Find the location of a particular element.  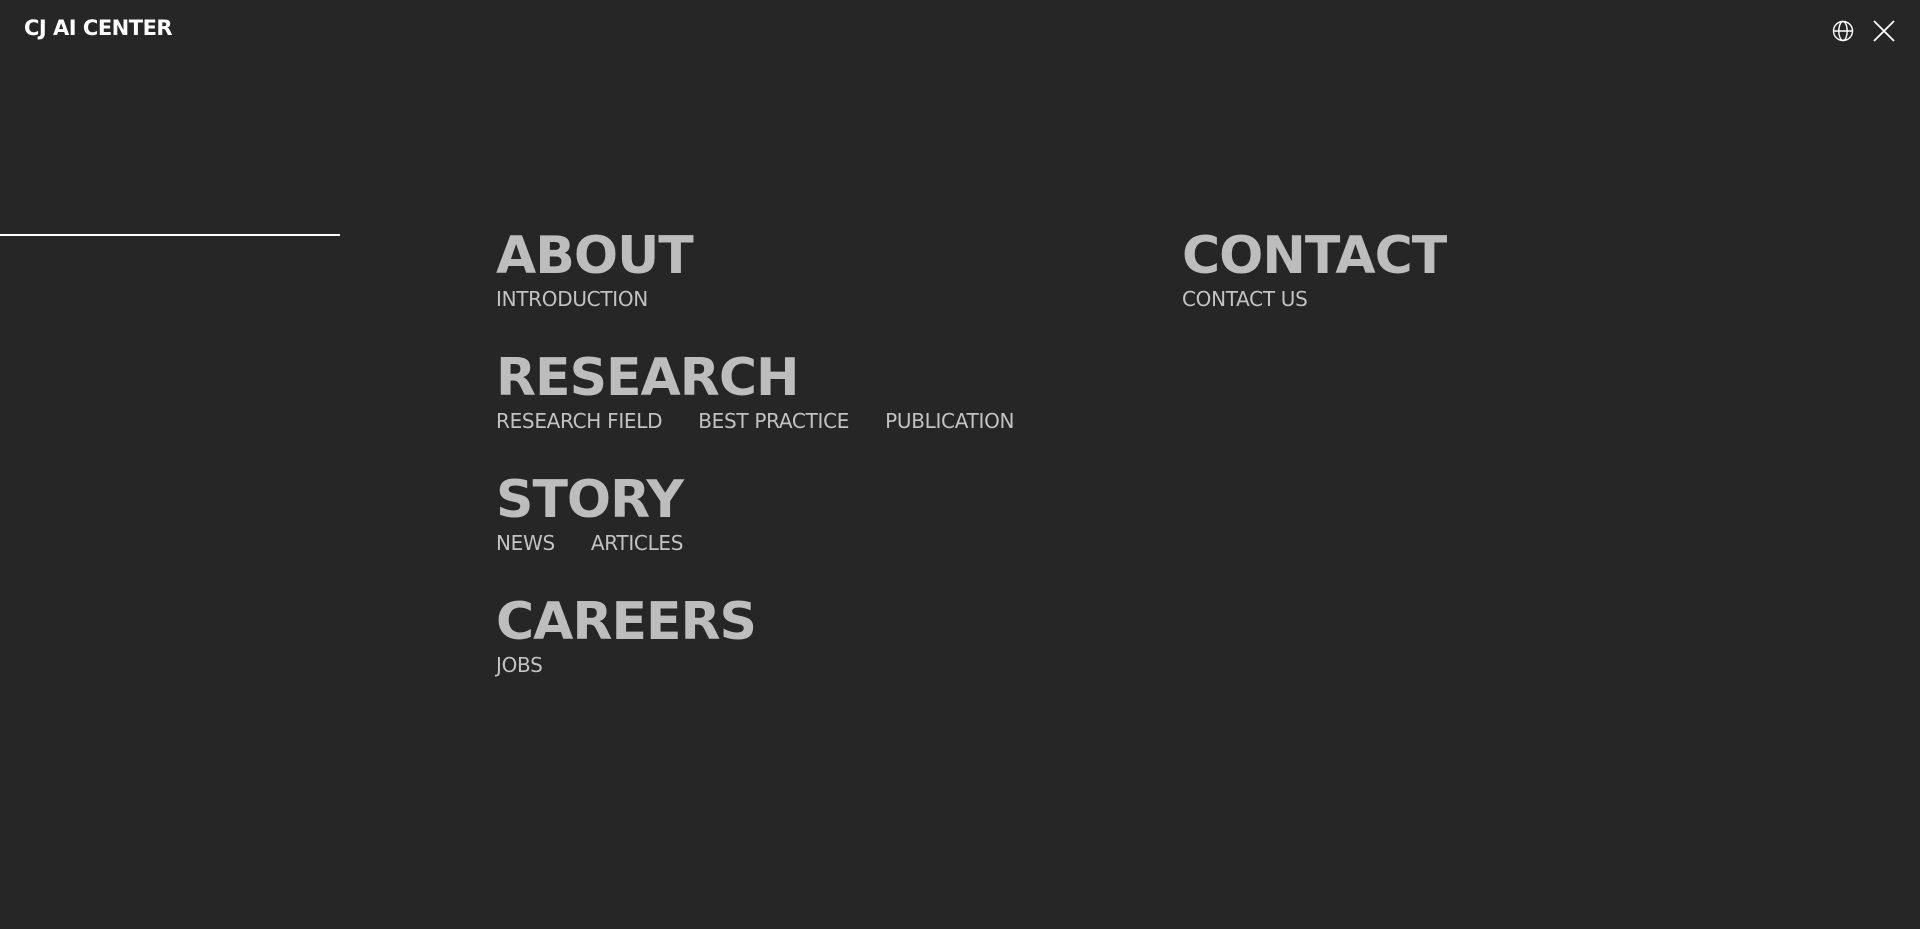

submenu-item-jobs: JOBS is located at coordinates (519, 665).